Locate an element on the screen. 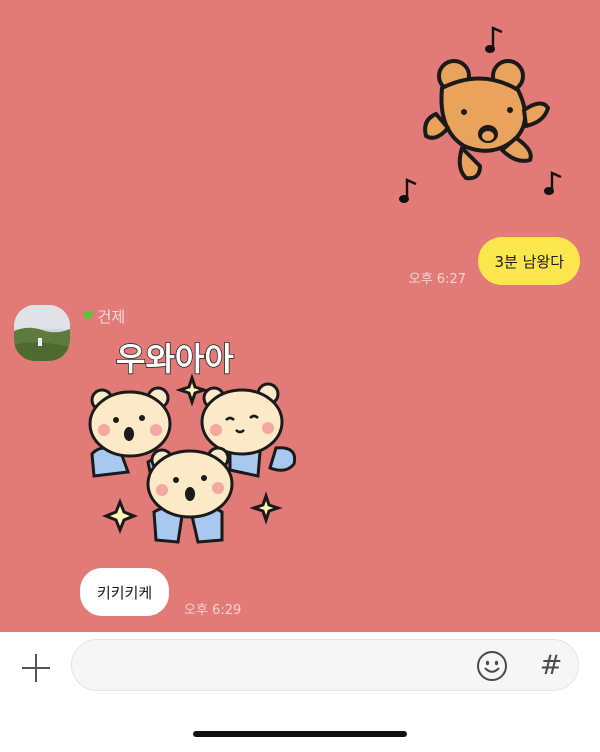 The width and height of the screenshot is (600, 752). message-timestamp: 오후 6:27 is located at coordinates (437, 279).